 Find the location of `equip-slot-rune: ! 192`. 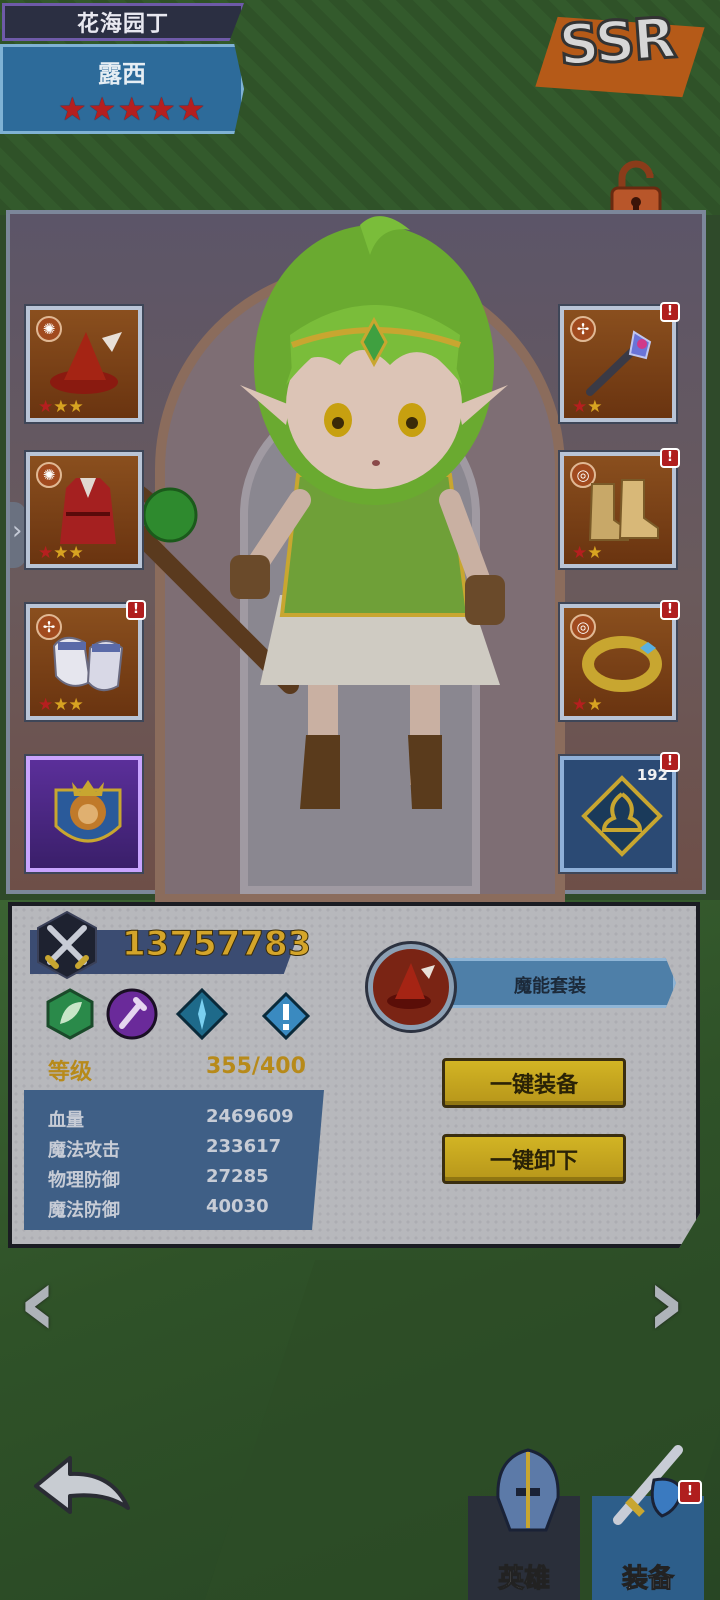

equip-slot-rune: ! 192 is located at coordinates (619, 813).